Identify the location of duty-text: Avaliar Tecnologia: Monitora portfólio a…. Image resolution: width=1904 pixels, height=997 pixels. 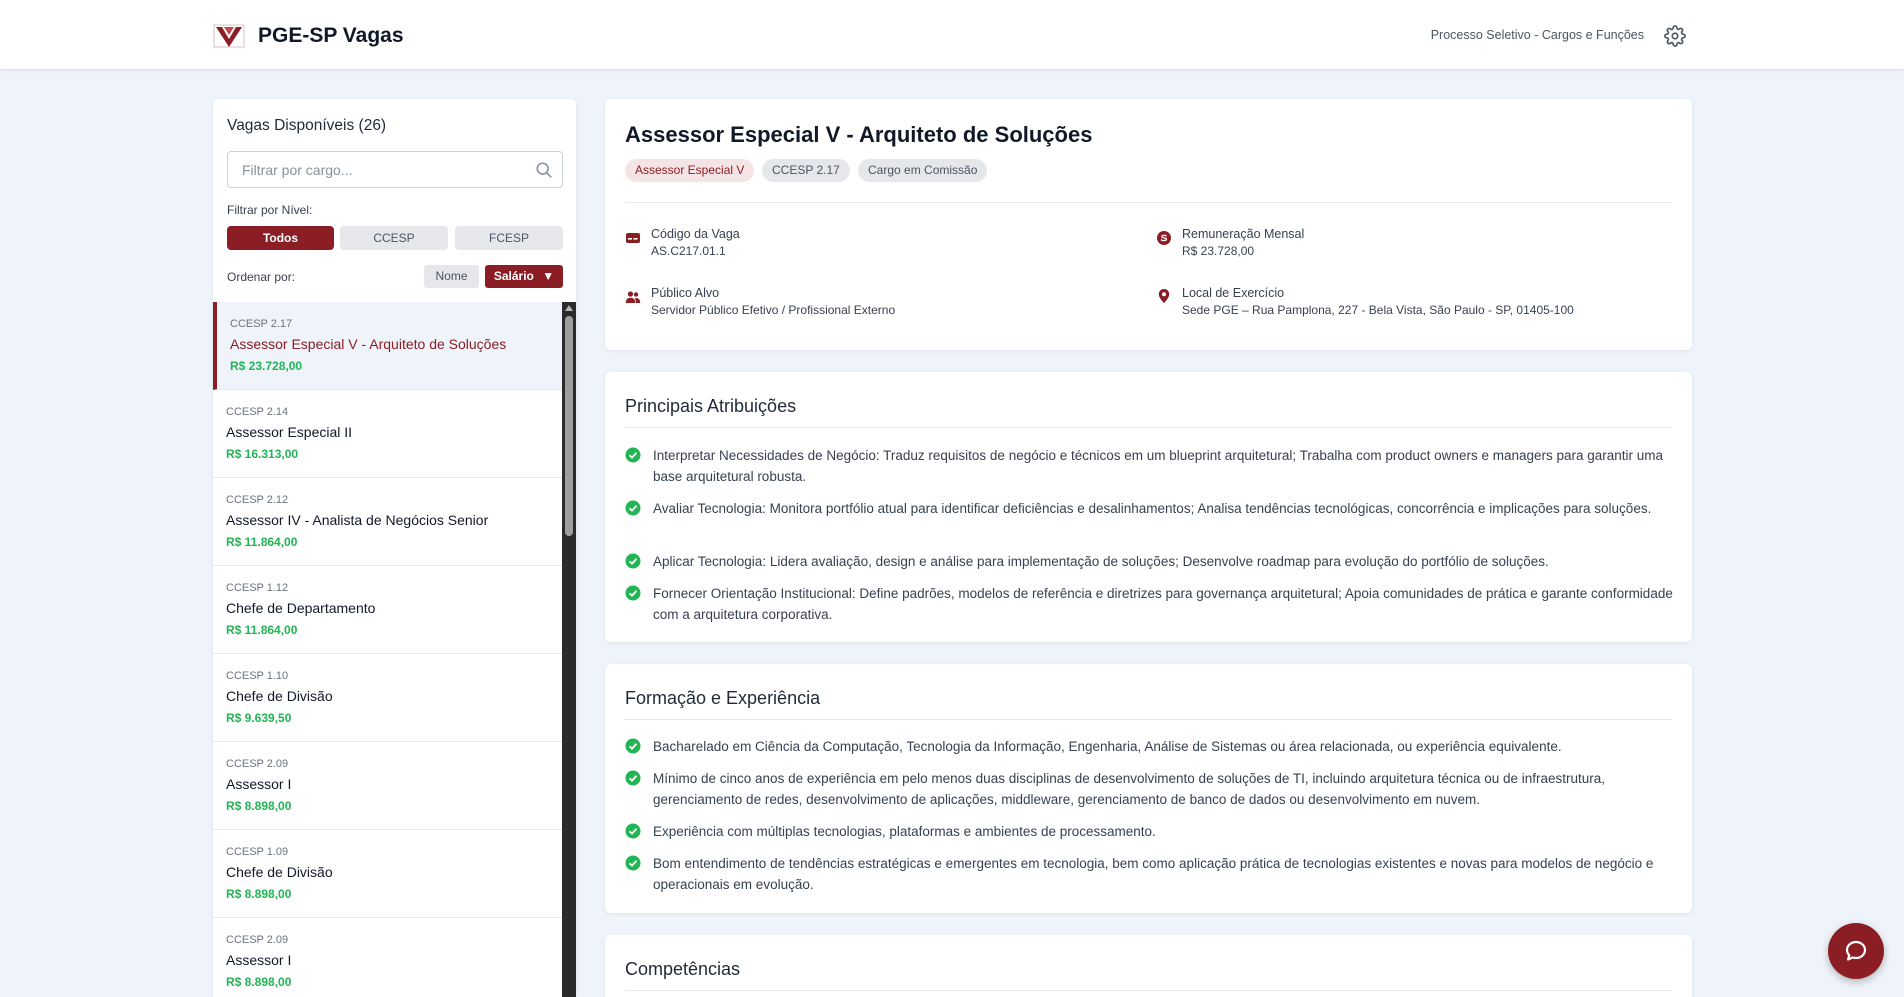
(1152, 508).